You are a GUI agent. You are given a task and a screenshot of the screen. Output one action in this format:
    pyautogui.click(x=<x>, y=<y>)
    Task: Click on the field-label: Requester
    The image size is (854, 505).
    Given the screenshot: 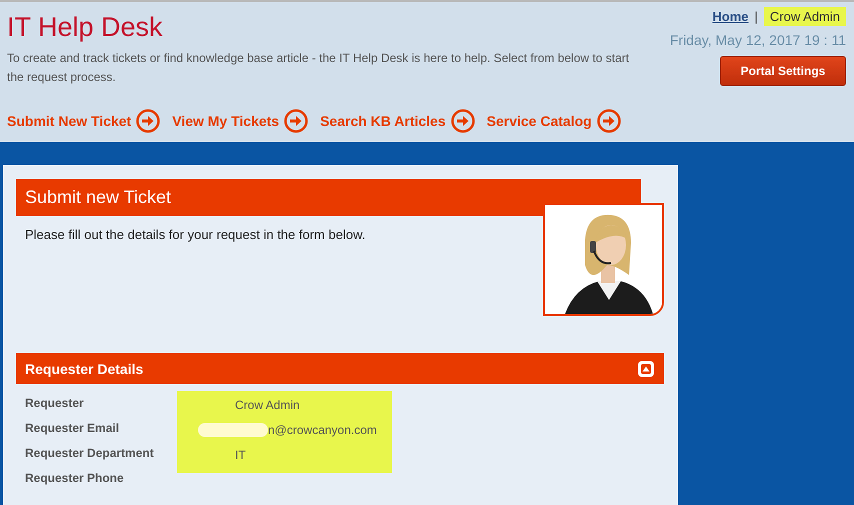 What is the action you would take?
    pyautogui.click(x=55, y=404)
    